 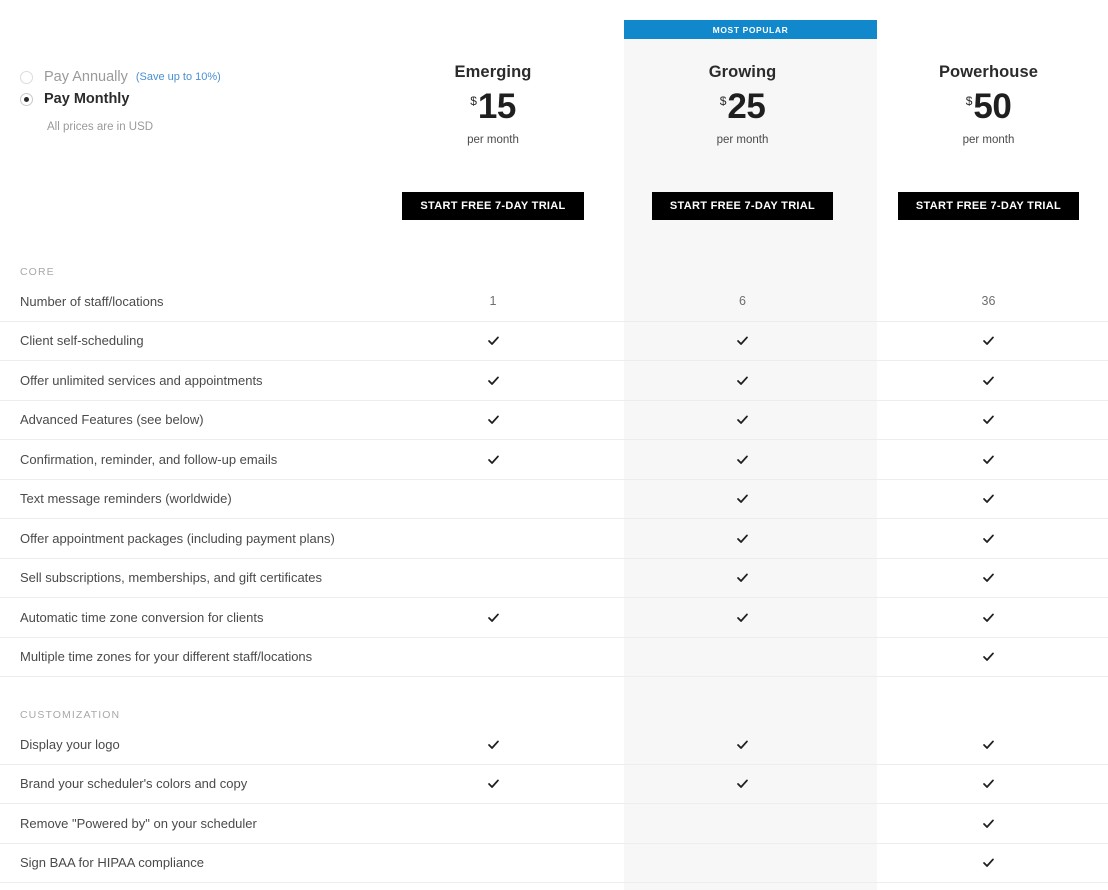 I want to click on table-row: Number of staff/locations 1 6 36, so click(x=554, y=302).